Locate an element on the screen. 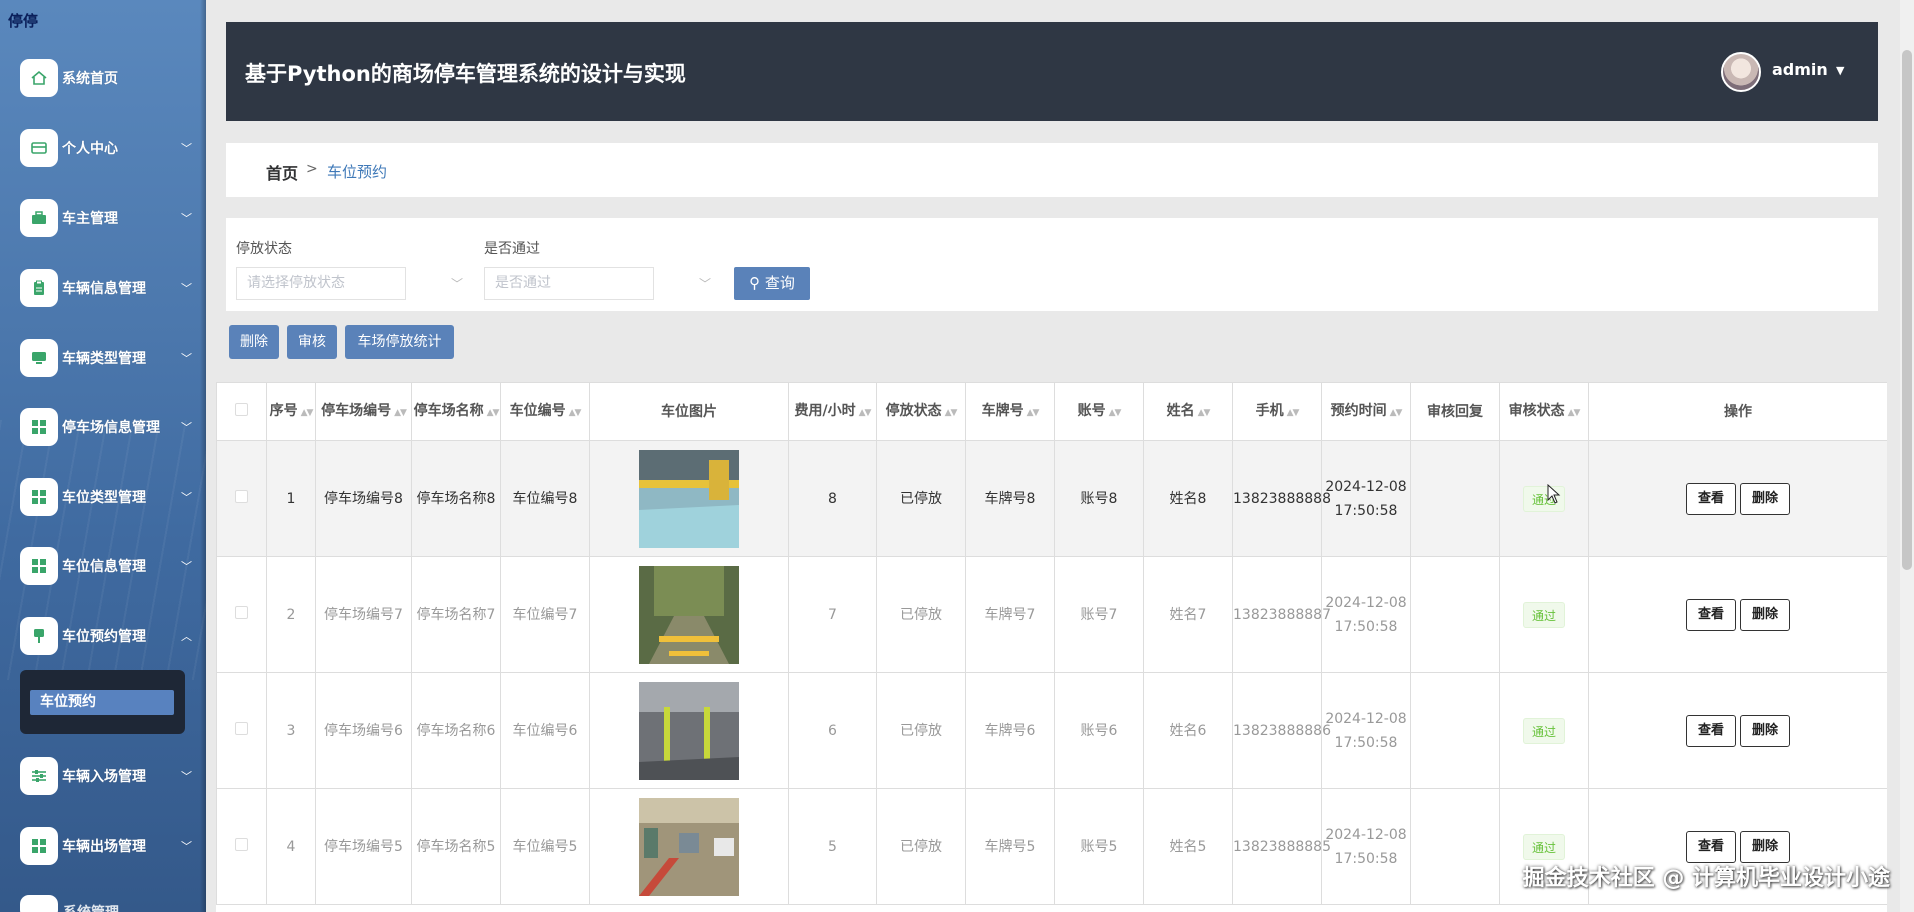 The width and height of the screenshot is (1914, 912). sidebar-item-11: 车辆出场管理 ﹀ is located at coordinates (110, 846).